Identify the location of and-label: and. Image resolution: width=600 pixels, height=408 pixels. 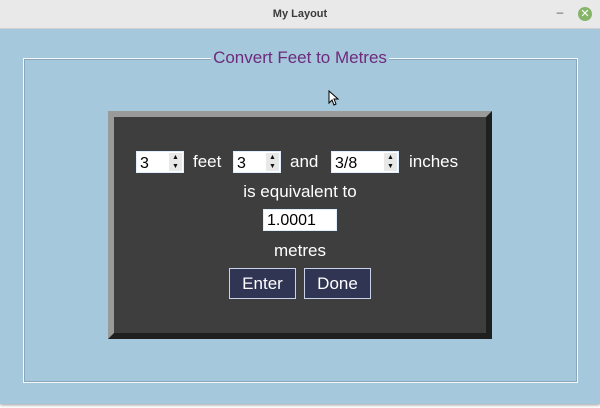
(304, 161).